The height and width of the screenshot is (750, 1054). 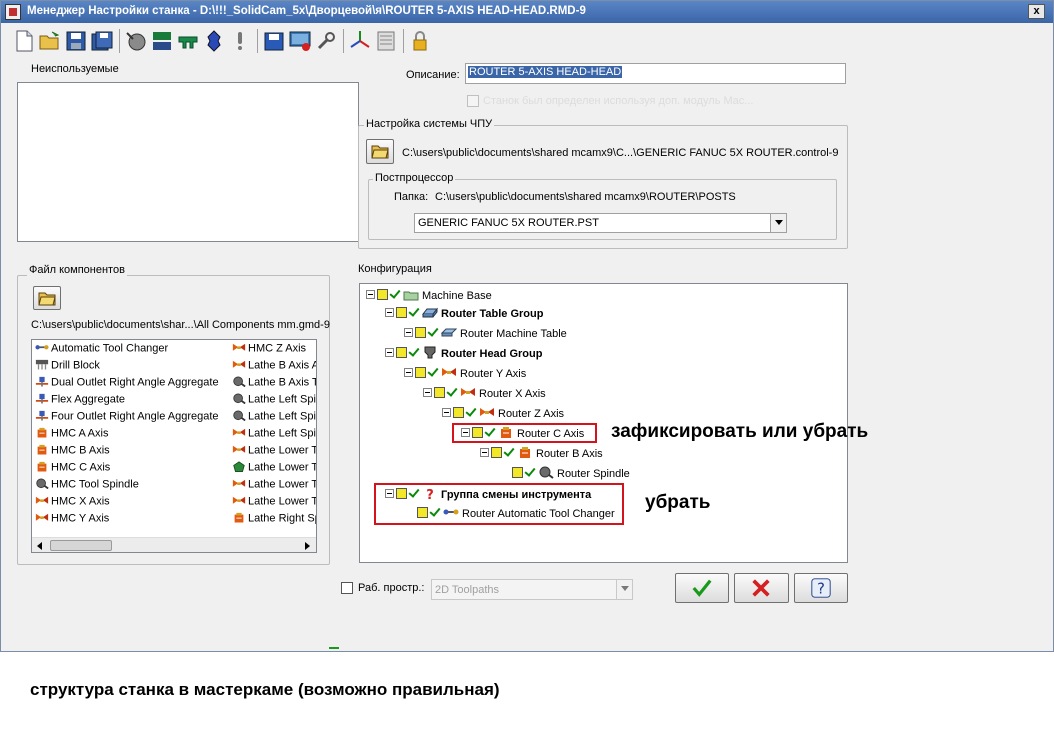 I want to click on ok-button, so click(x=702, y=588).